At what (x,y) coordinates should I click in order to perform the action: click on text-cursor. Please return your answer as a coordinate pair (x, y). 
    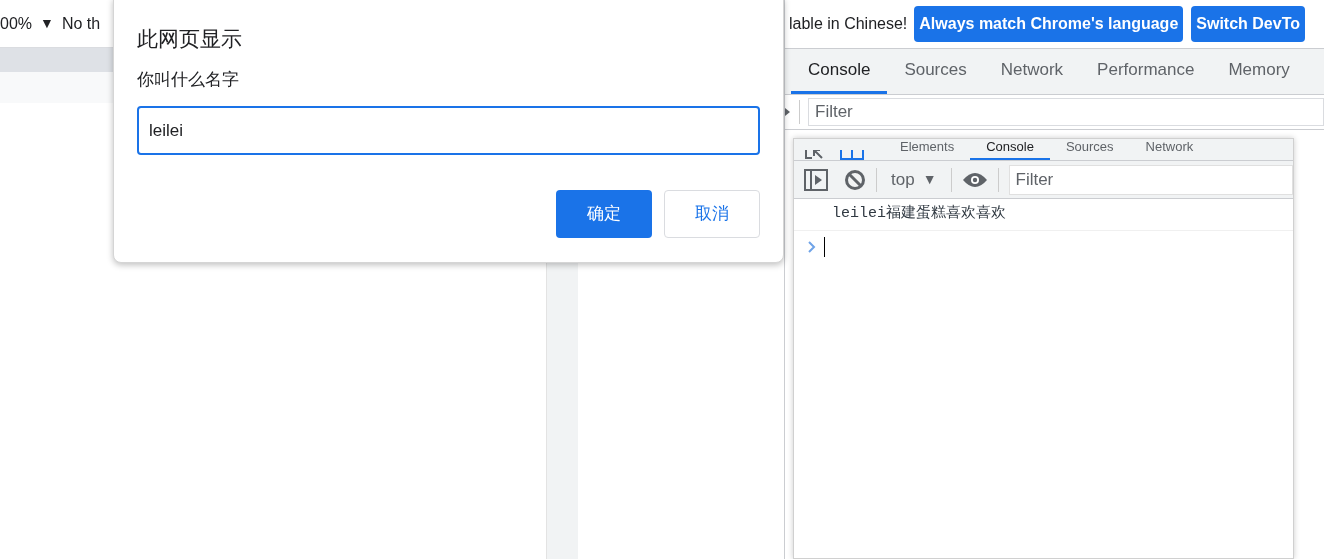
    Looking at the image, I should click on (824, 246).